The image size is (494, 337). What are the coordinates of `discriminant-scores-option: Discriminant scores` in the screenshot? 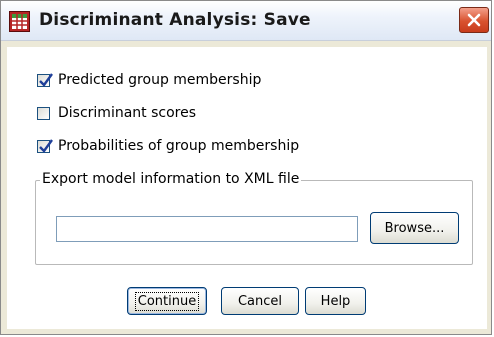 It's located at (116, 113).